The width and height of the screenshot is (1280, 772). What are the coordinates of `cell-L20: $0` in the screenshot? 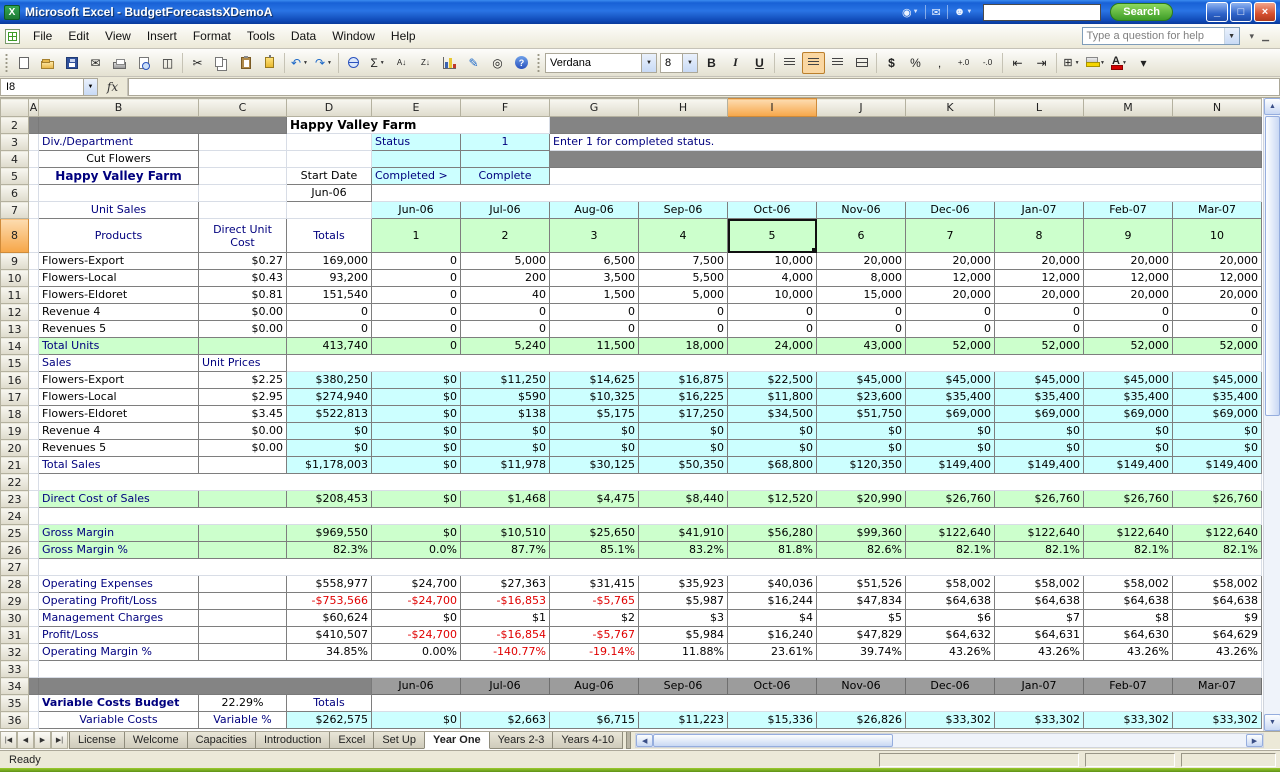 It's located at (1039, 448).